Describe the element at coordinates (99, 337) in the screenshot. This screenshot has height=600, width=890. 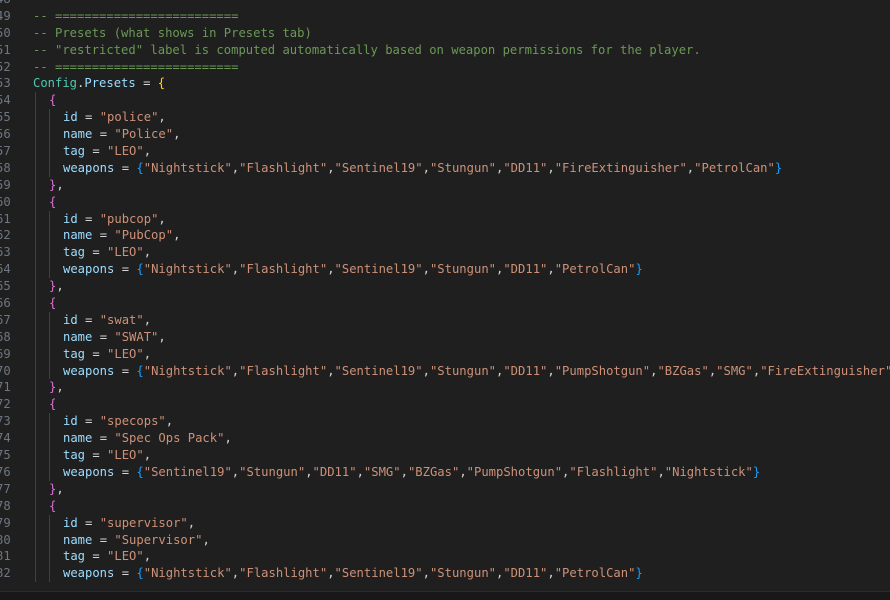
I see `line-code: name = "SWAT",` at that location.